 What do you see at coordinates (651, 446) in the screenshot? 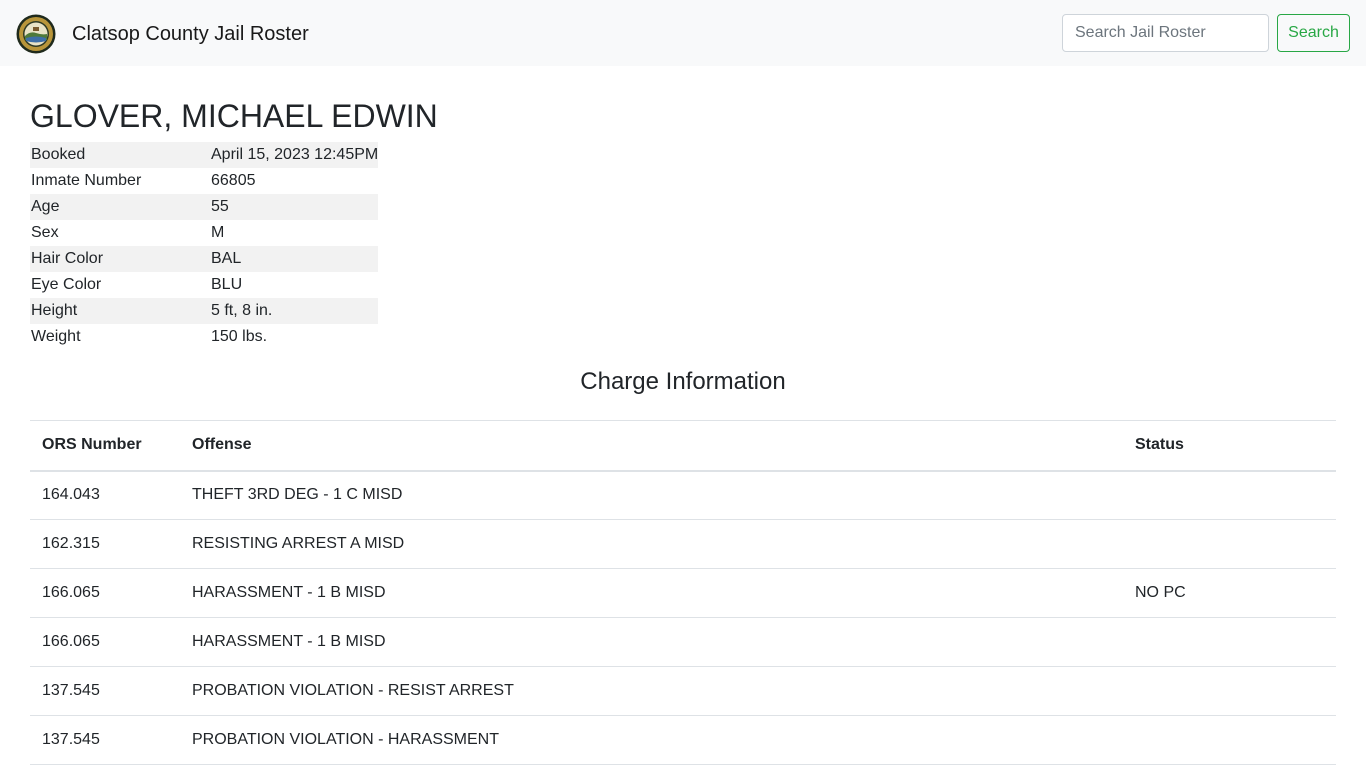
I see `column-header-offense: Offense` at bounding box center [651, 446].